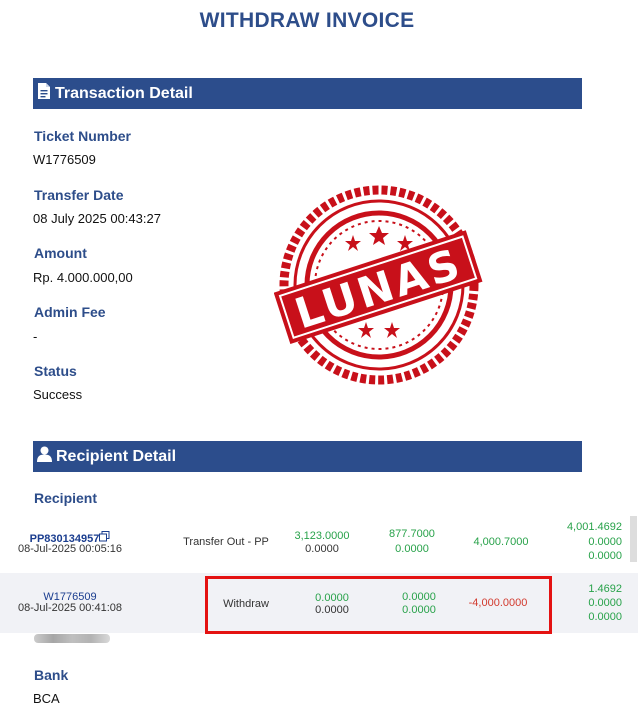 The width and height of the screenshot is (638, 726). What do you see at coordinates (72, 638) in the screenshot?
I see `redacted-text` at bounding box center [72, 638].